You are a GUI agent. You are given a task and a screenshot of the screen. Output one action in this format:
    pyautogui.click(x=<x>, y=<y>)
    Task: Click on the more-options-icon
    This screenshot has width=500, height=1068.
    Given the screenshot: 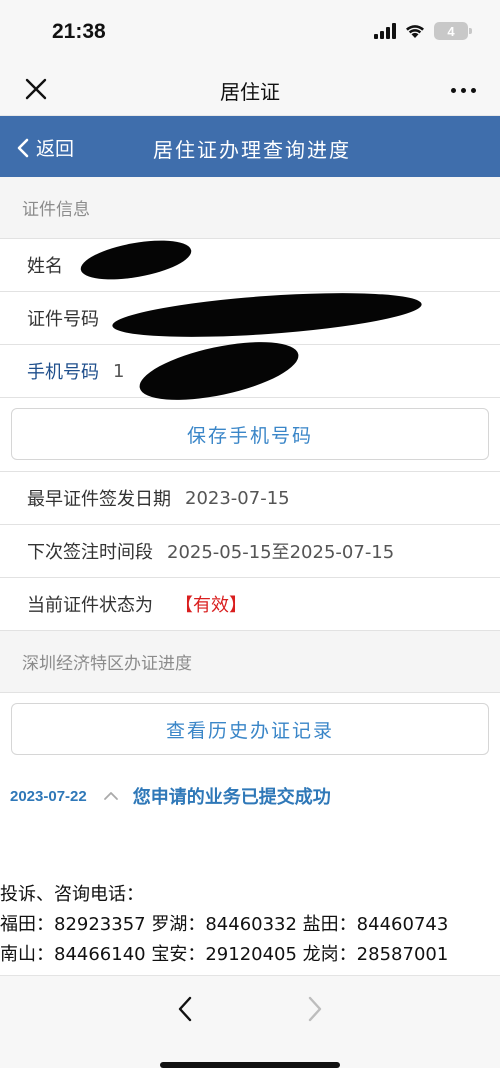 What is the action you would take?
    pyautogui.click(x=463, y=90)
    